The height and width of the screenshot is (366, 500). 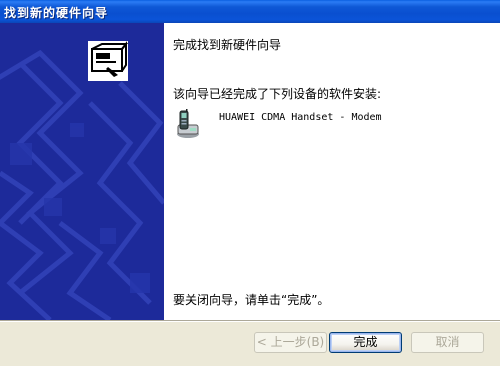 What do you see at coordinates (108, 61) in the screenshot?
I see `hardware-wizard-icon` at bounding box center [108, 61].